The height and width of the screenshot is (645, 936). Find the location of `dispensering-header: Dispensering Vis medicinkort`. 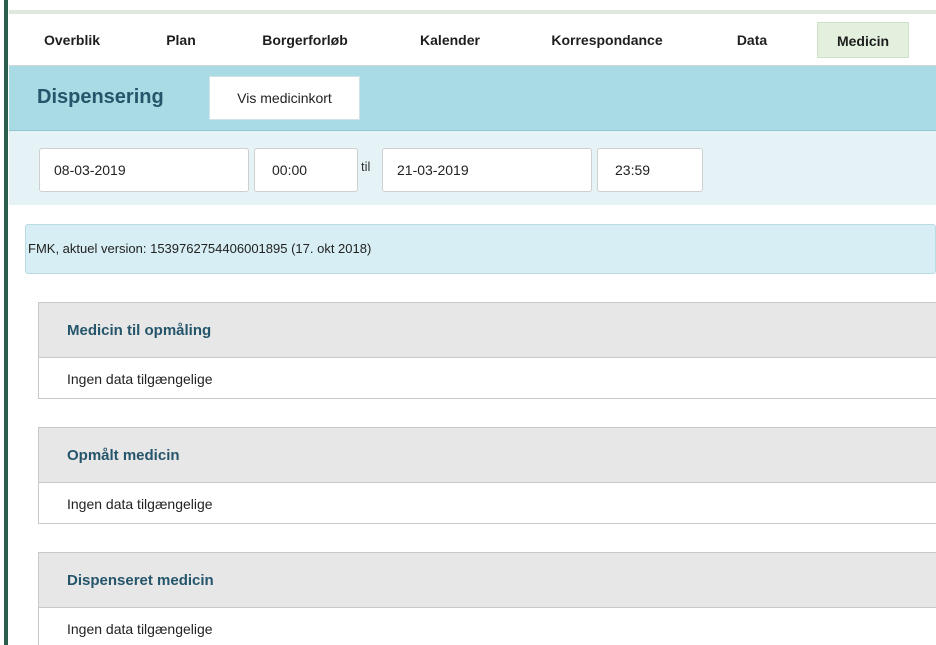

dispensering-header: Dispensering Vis medicinkort is located at coordinates (472, 98).